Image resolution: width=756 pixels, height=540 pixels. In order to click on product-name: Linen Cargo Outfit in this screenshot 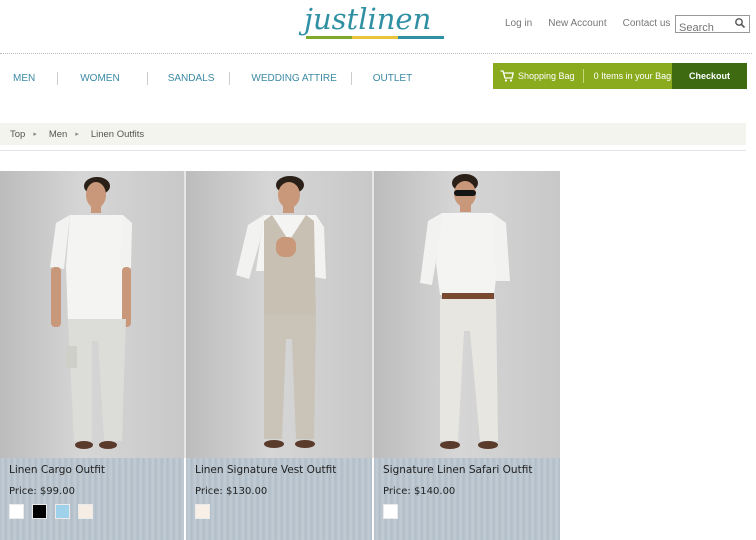, I will do `click(57, 470)`.